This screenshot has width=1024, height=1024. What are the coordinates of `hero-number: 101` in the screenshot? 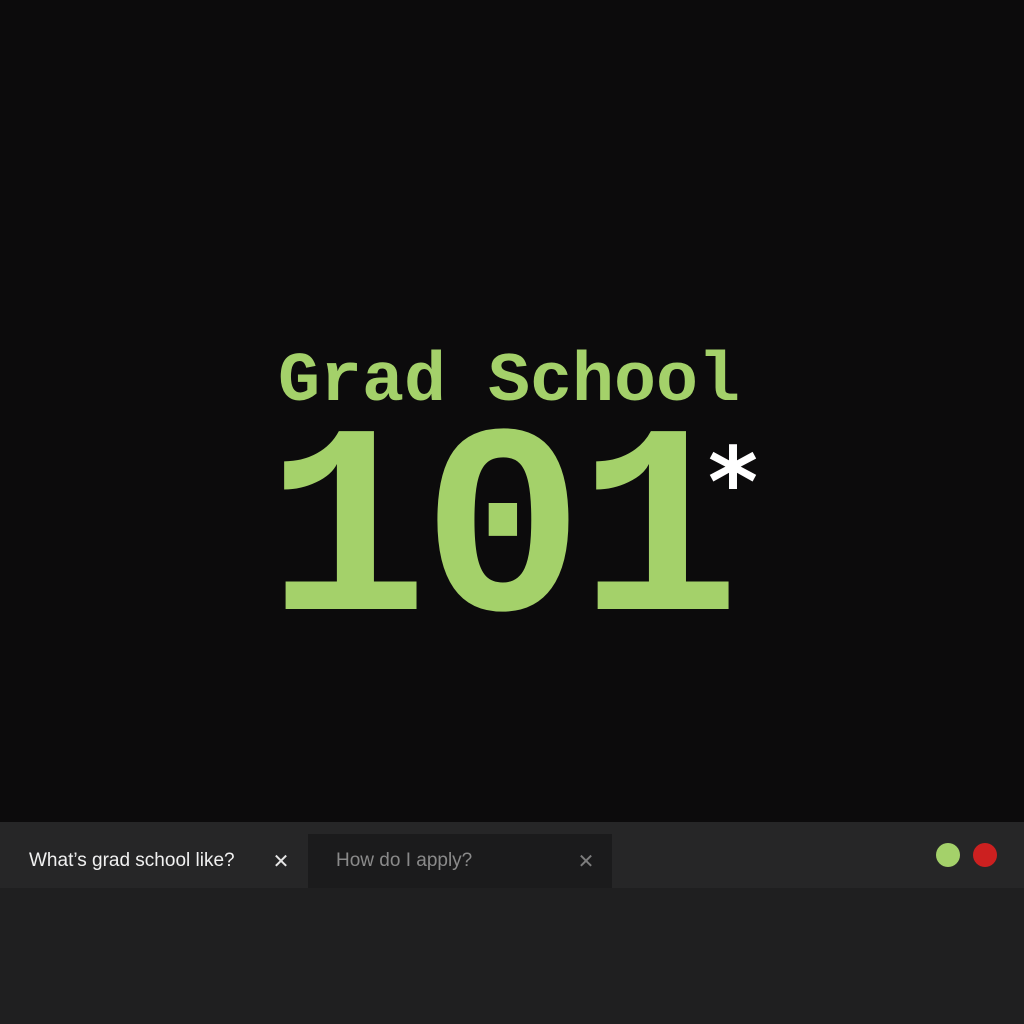 It's located at (502, 538).